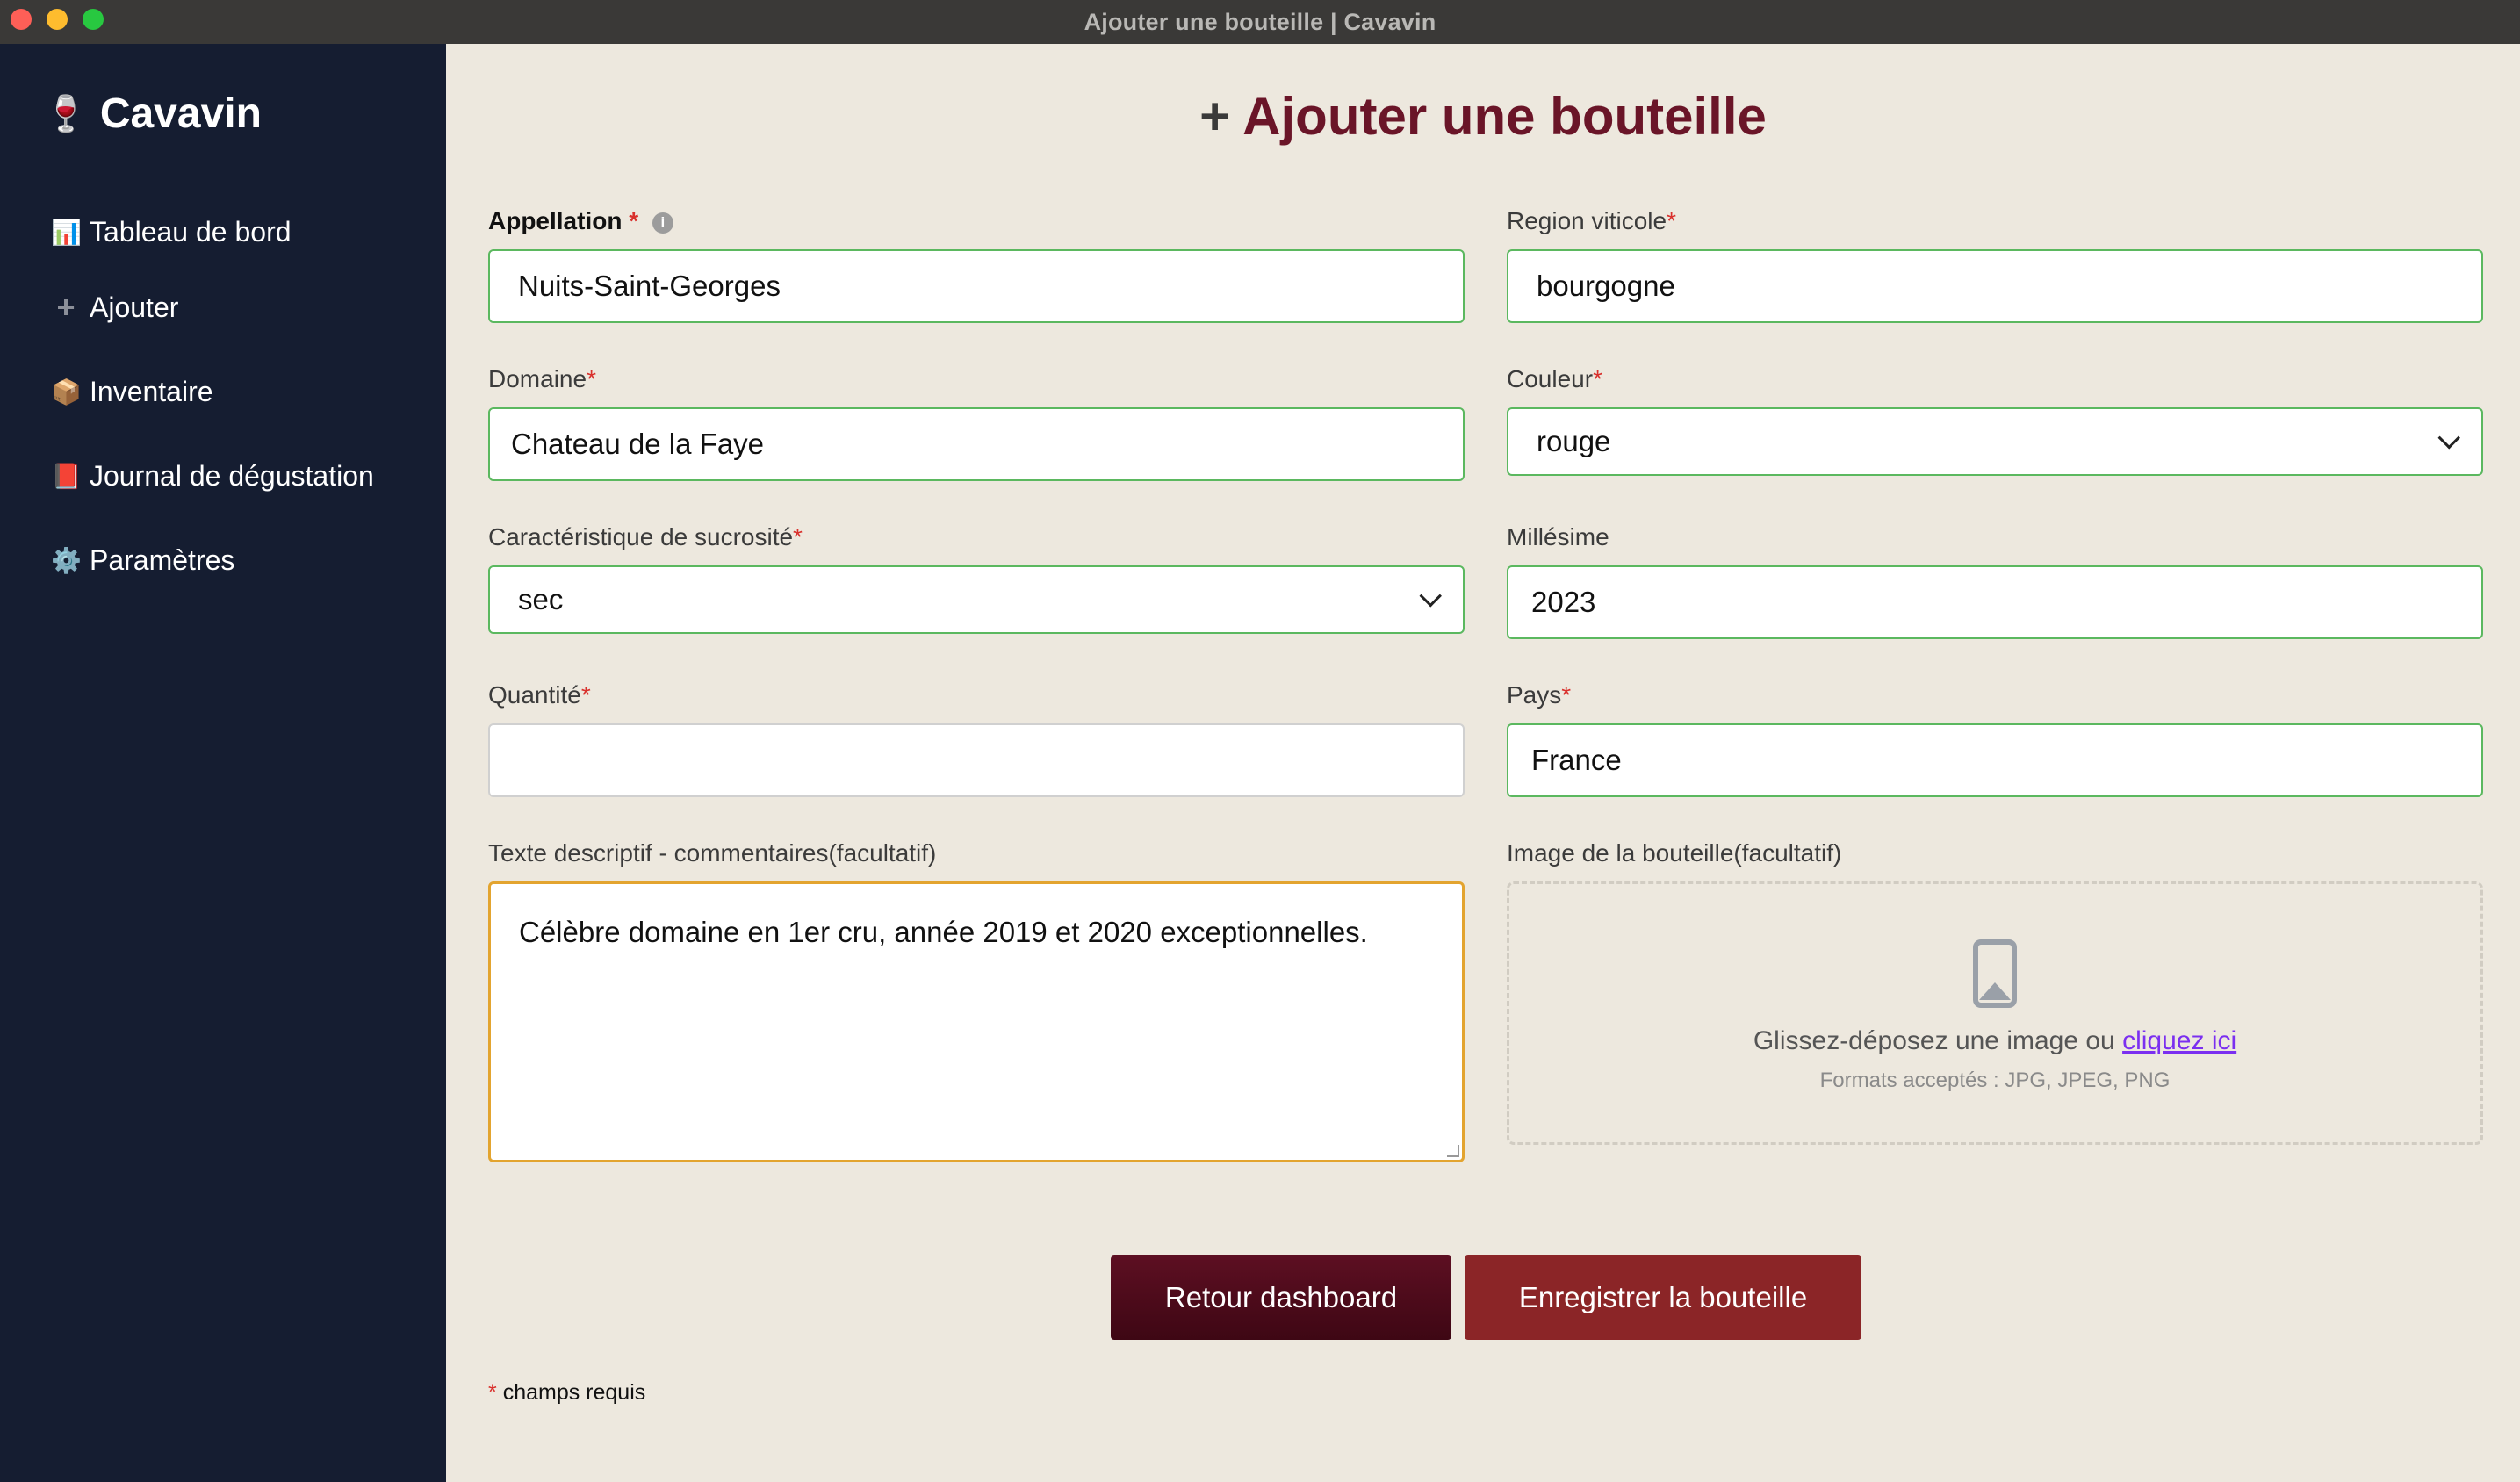 The width and height of the screenshot is (2520, 1482). I want to click on pays-label: Pays, so click(1534, 695).